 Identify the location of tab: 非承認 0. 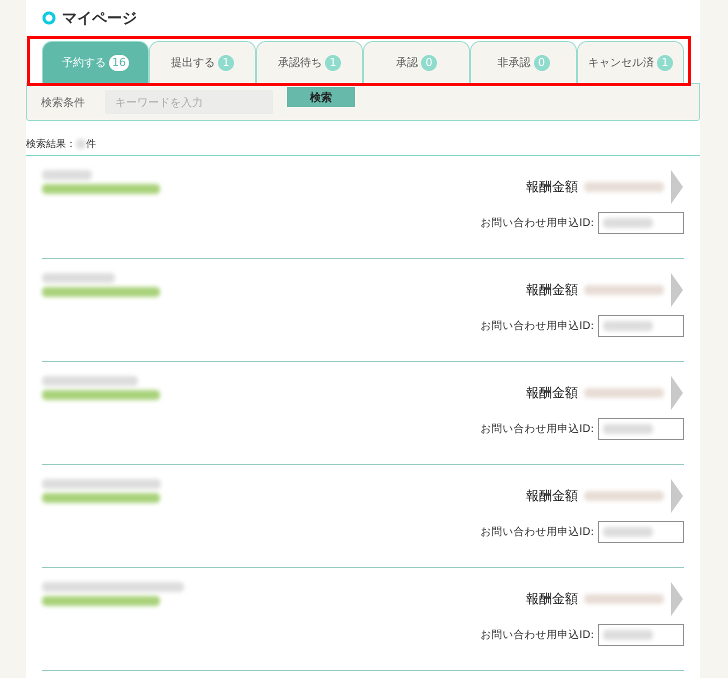
(523, 62).